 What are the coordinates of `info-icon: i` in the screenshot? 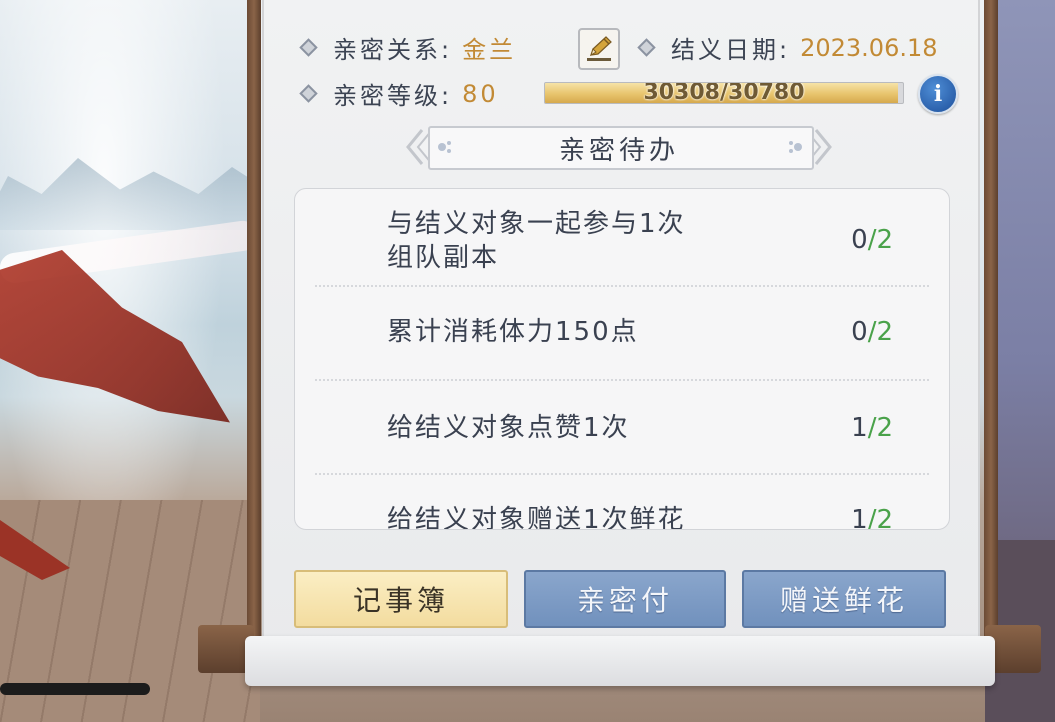 It's located at (938, 94).